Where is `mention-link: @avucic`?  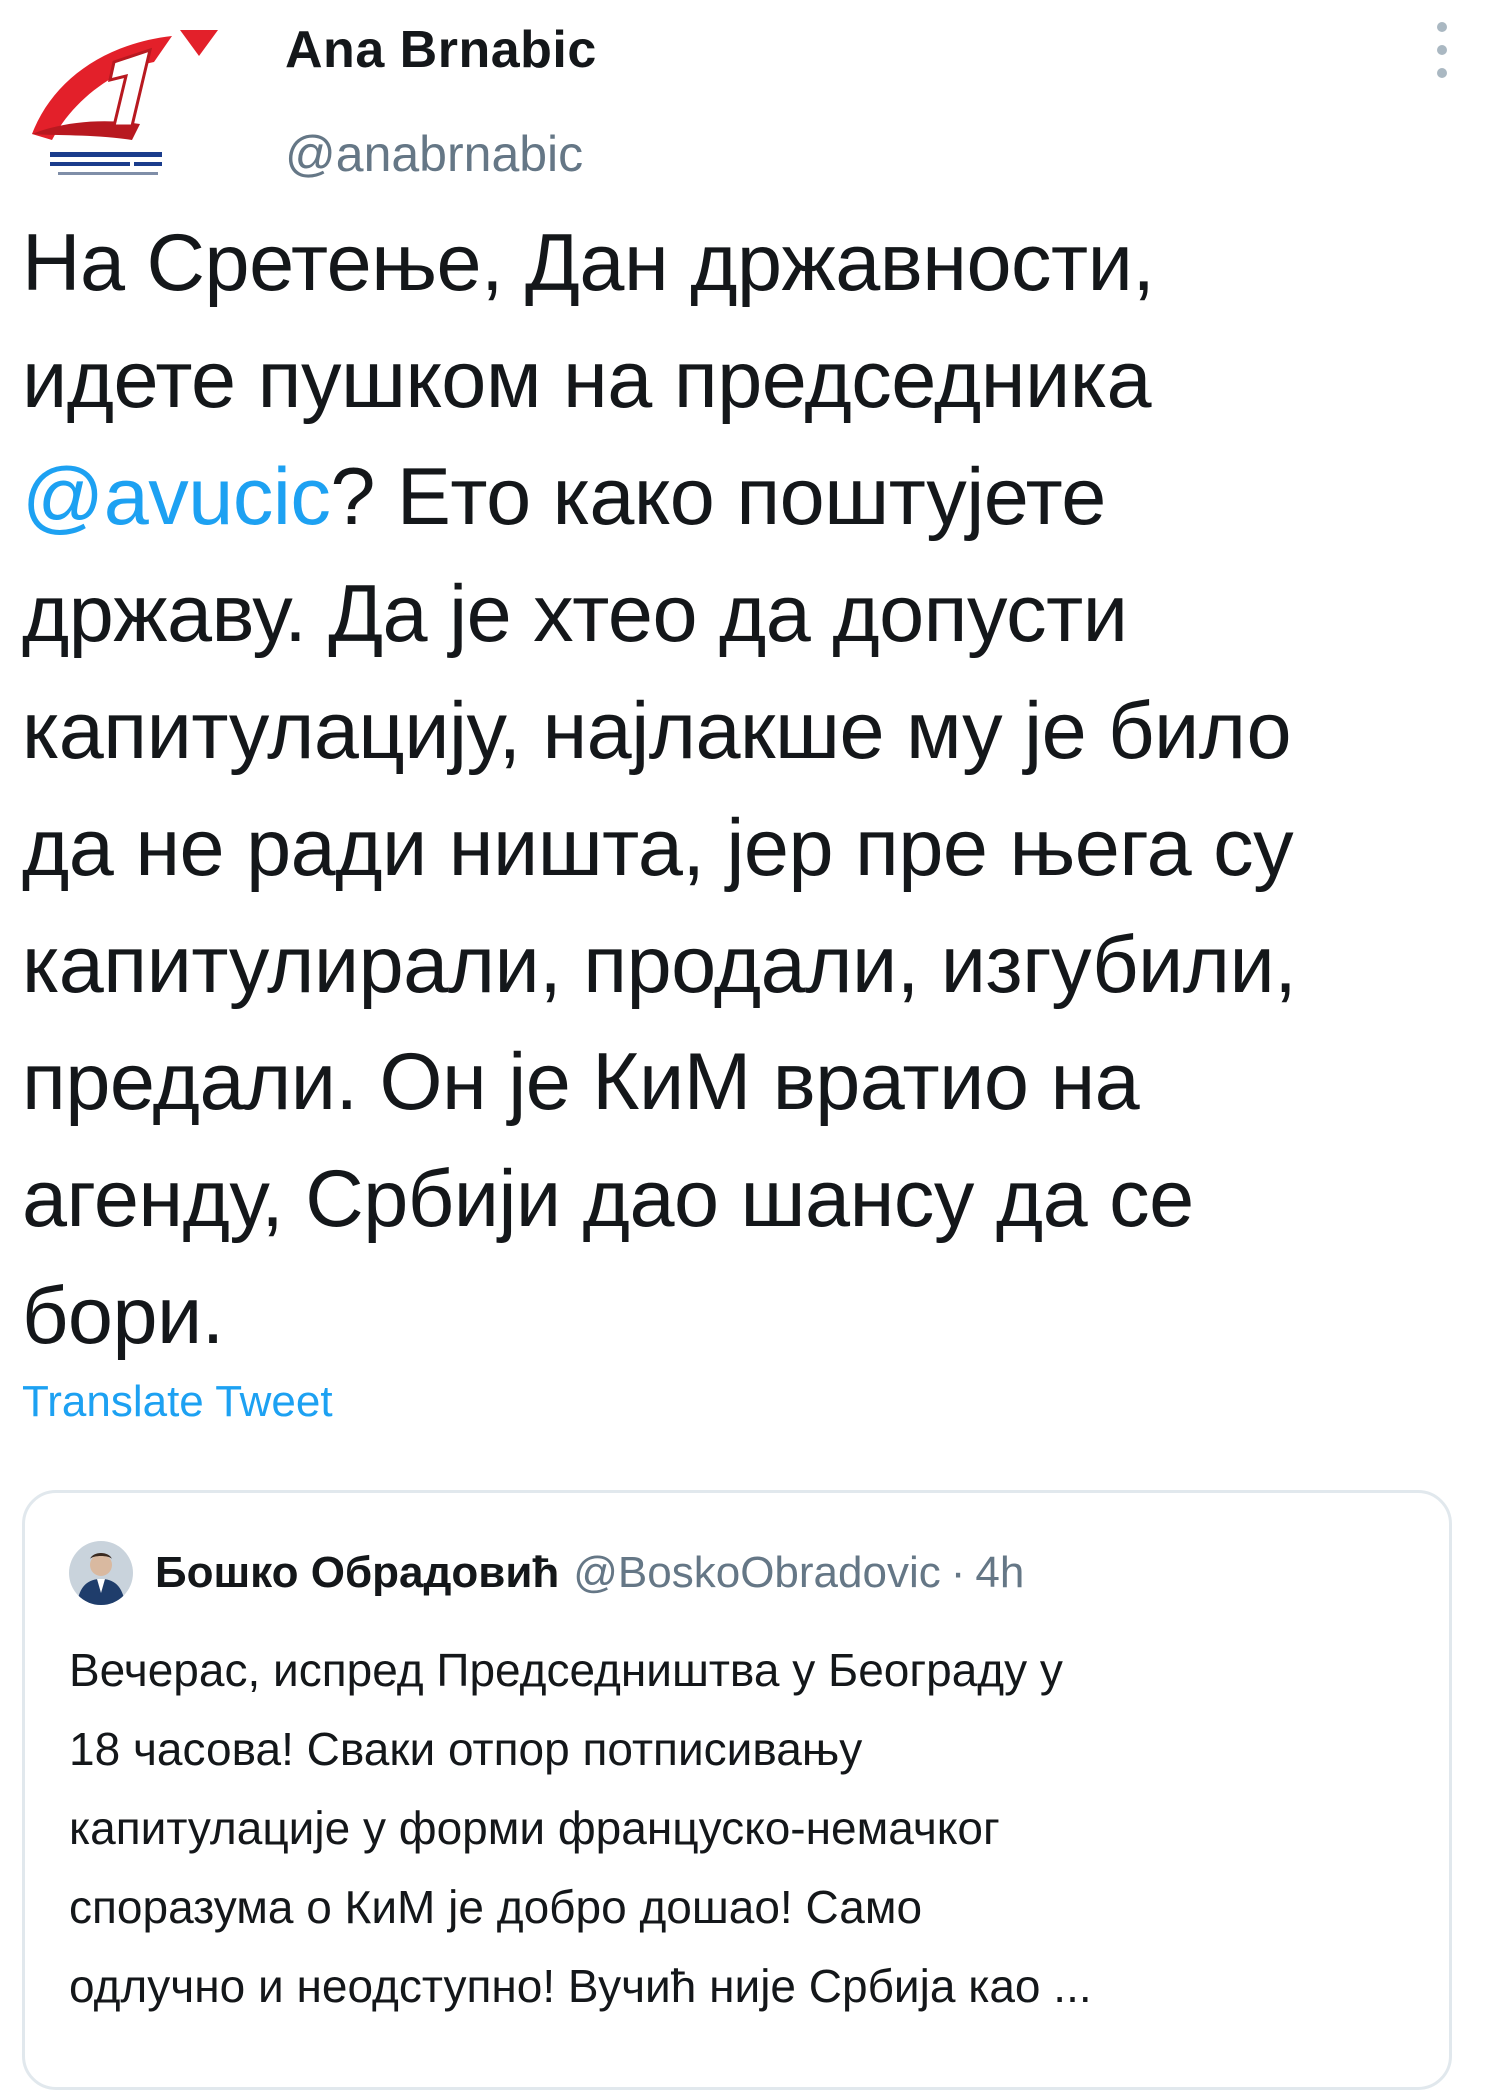 mention-link: @avucic is located at coordinates (176, 497).